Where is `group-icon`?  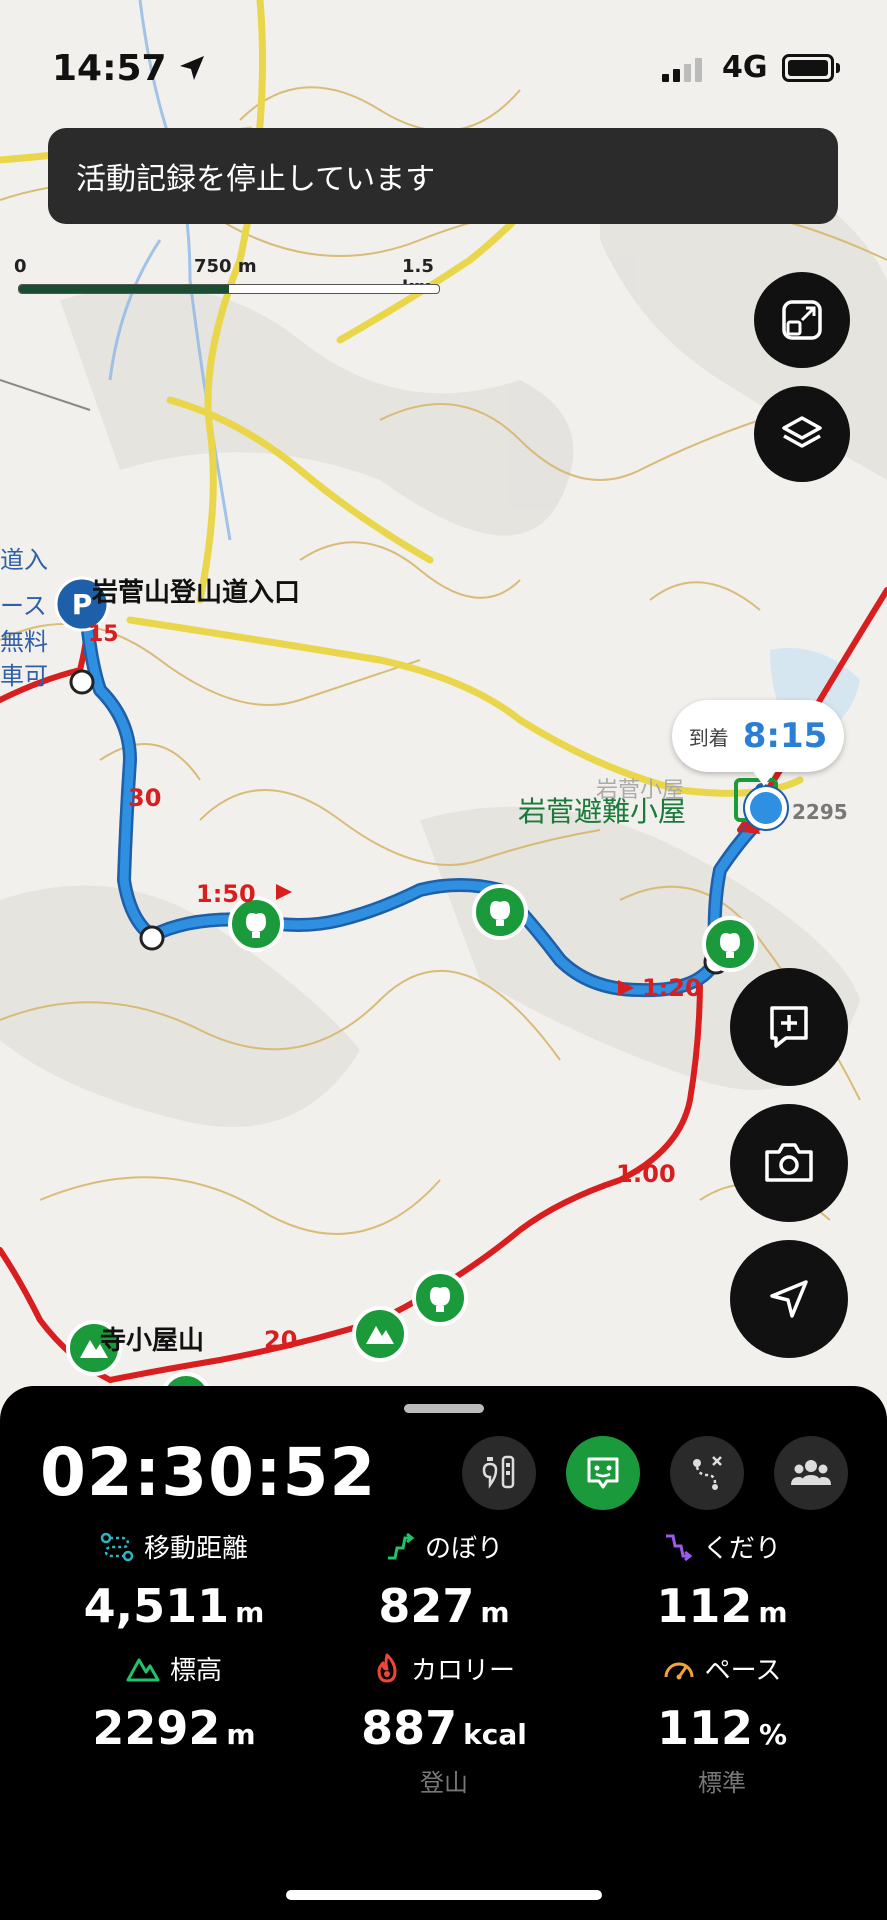 group-icon is located at coordinates (811, 1472).